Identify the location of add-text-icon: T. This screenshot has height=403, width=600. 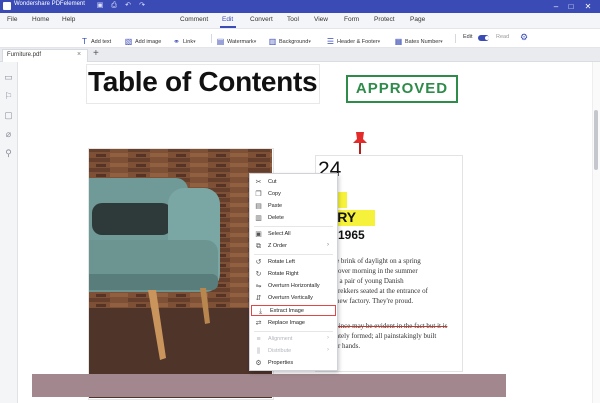
(84, 42).